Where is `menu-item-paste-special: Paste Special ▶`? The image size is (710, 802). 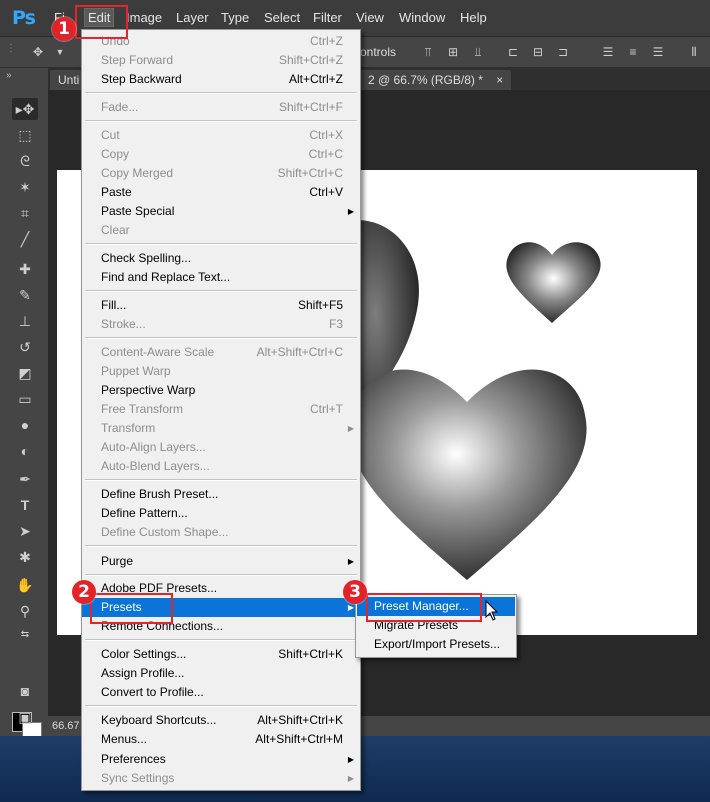 menu-item-paste-special: Paste Special ▶ is located at coordinates (221, 211).